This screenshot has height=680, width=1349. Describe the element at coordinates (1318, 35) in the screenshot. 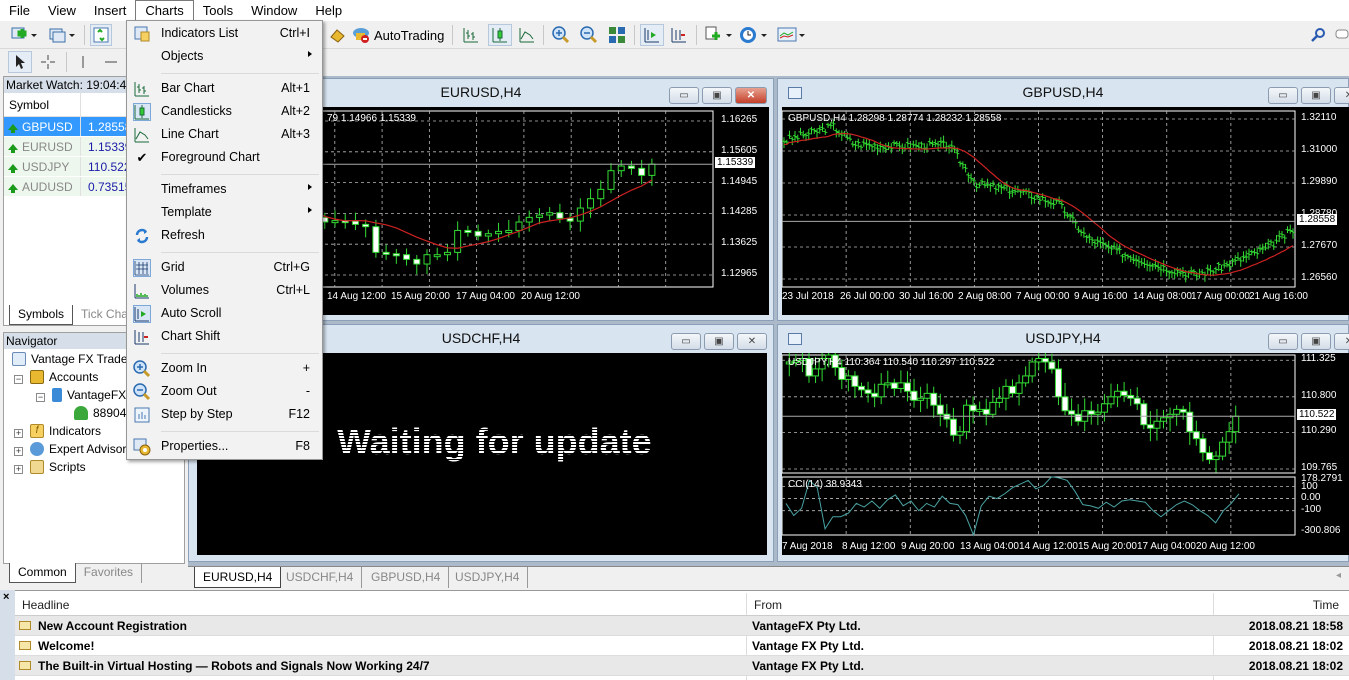

I see `search-button` at that location.